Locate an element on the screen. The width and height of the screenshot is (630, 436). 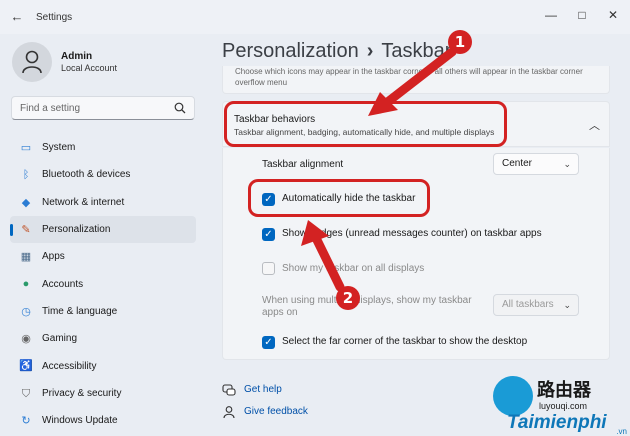
watermark-url: luyouqi.com is located at coordinates (563, 406).